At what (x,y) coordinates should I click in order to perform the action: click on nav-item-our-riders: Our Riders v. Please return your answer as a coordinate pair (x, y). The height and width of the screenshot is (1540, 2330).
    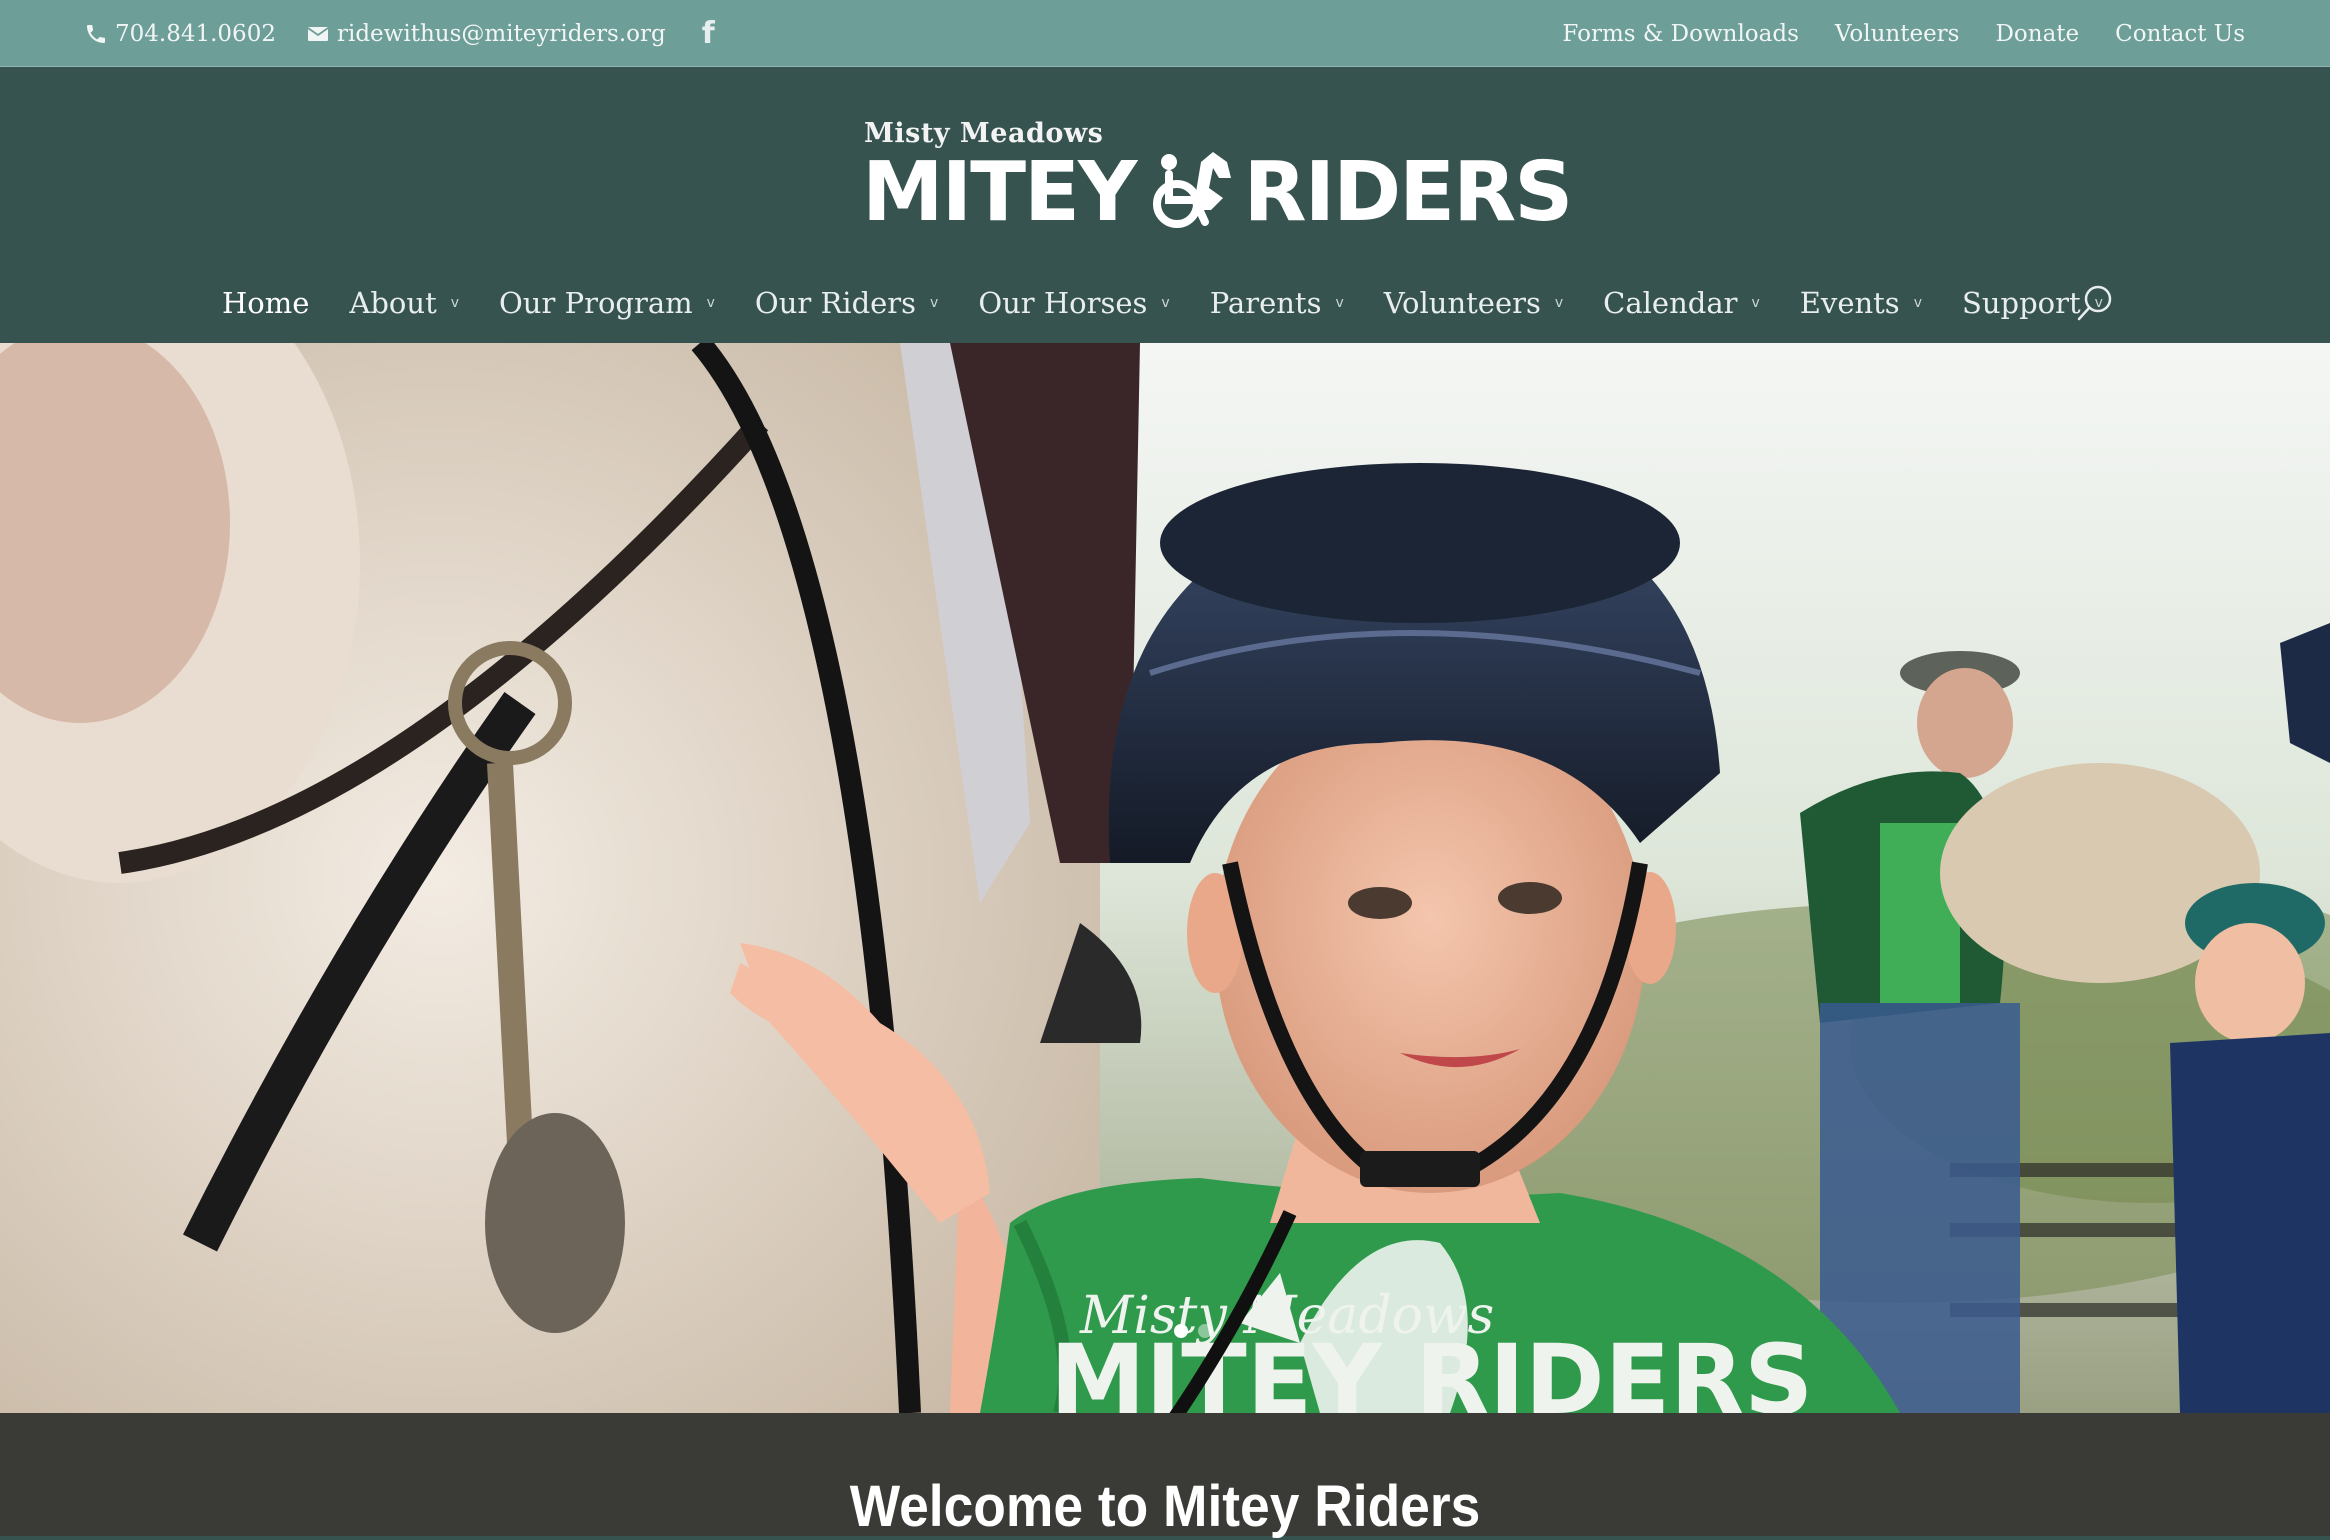
    Looking at the image, I should click on (846, 303).